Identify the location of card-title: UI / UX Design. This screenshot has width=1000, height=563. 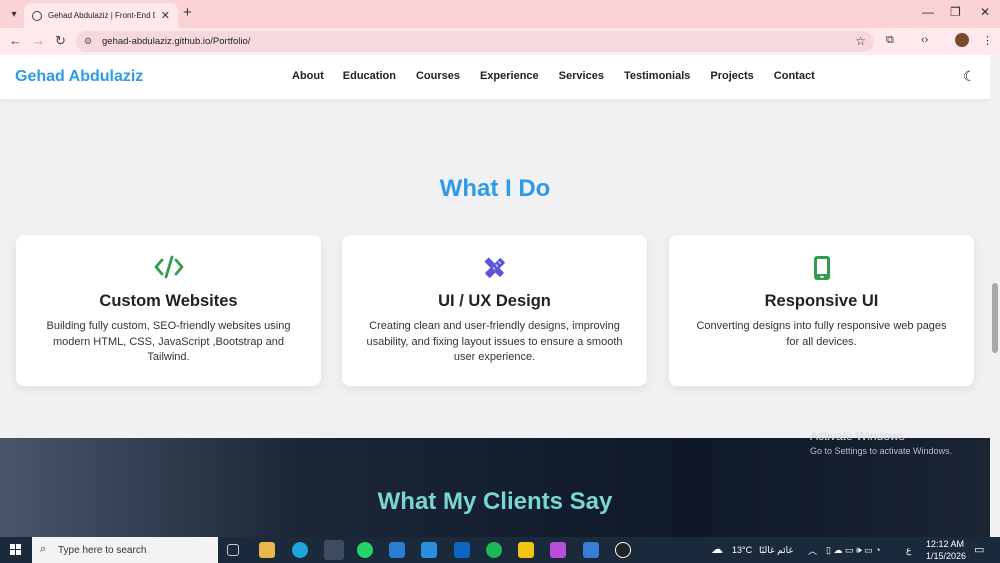
(494, 301).